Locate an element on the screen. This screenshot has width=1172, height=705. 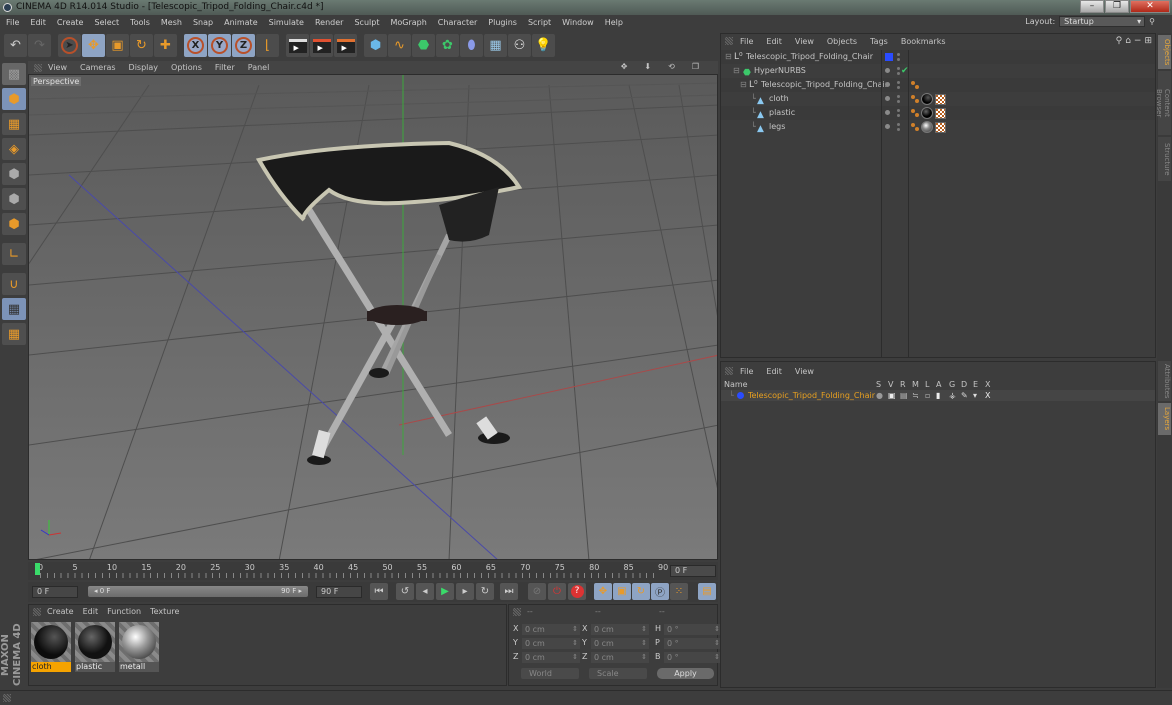
lock-toggle-icon: ▫ is located at coordinates (927, 395).